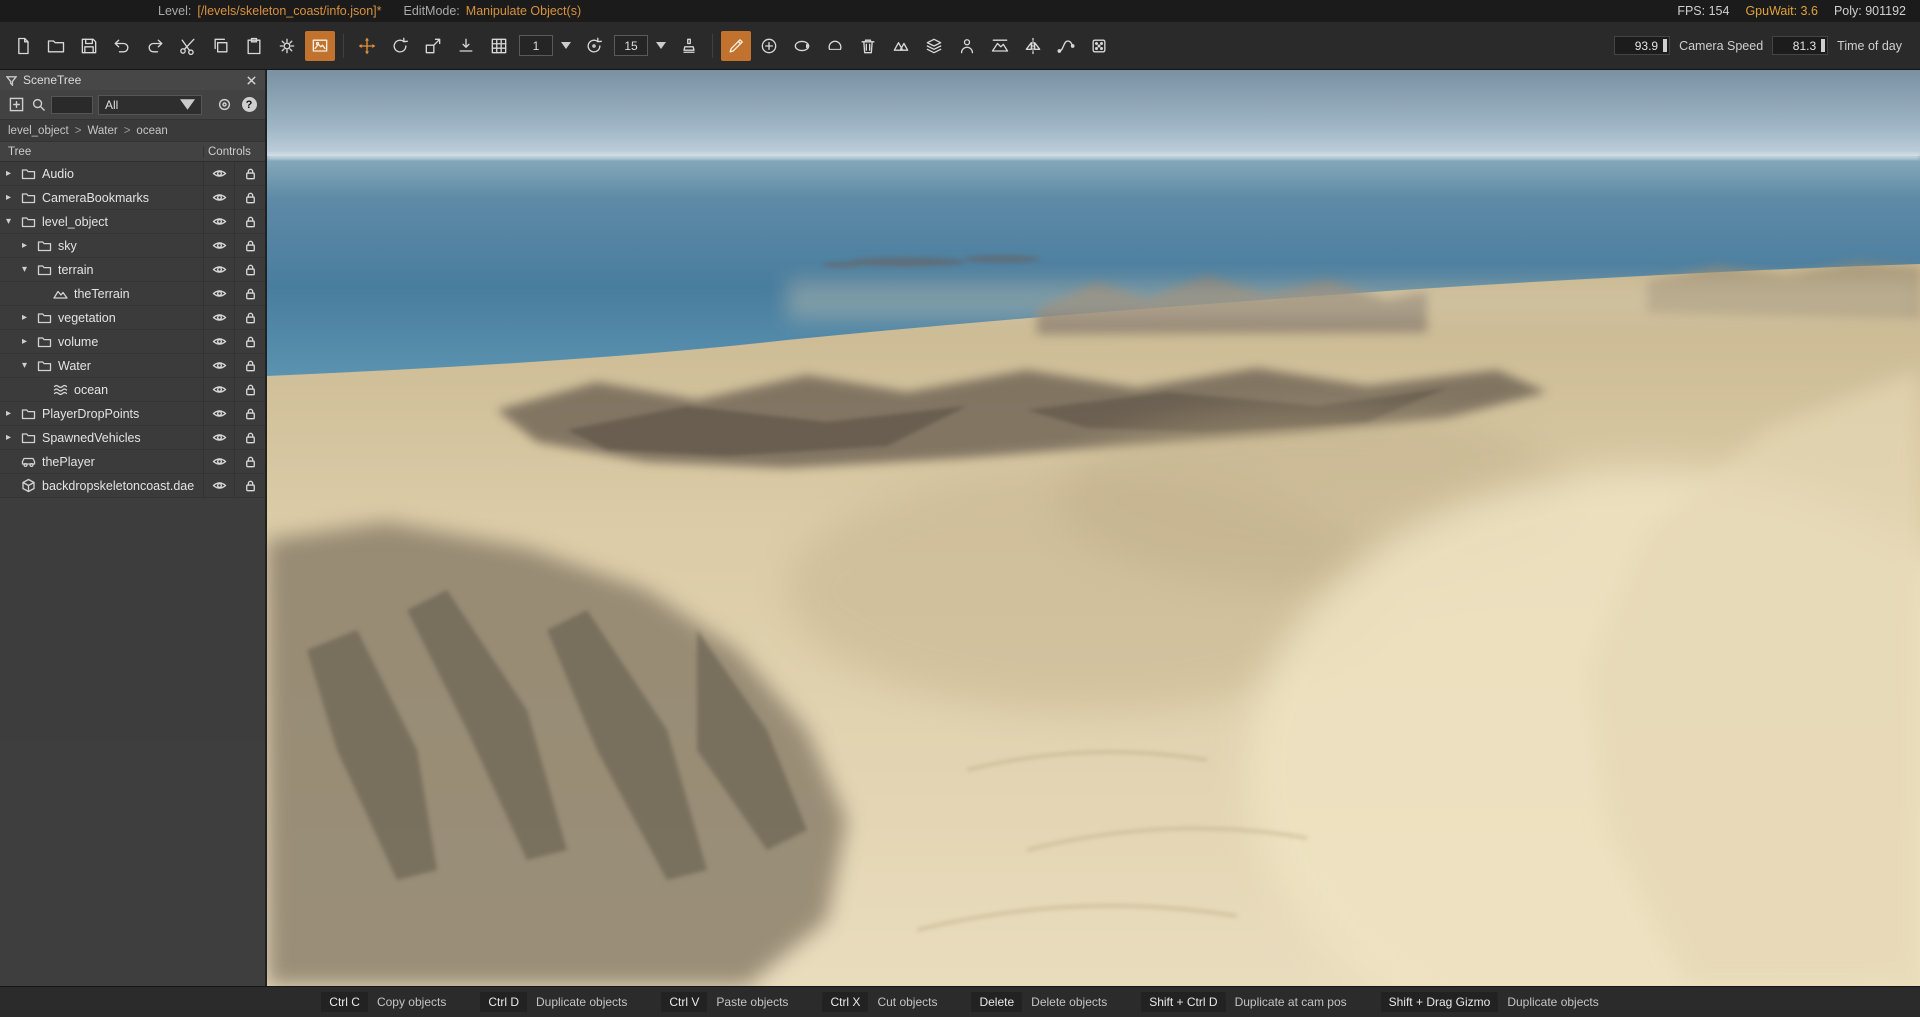 The width and height of the screenshot is (1920, 1017). I want to click on undo-button, so click(122, 46).